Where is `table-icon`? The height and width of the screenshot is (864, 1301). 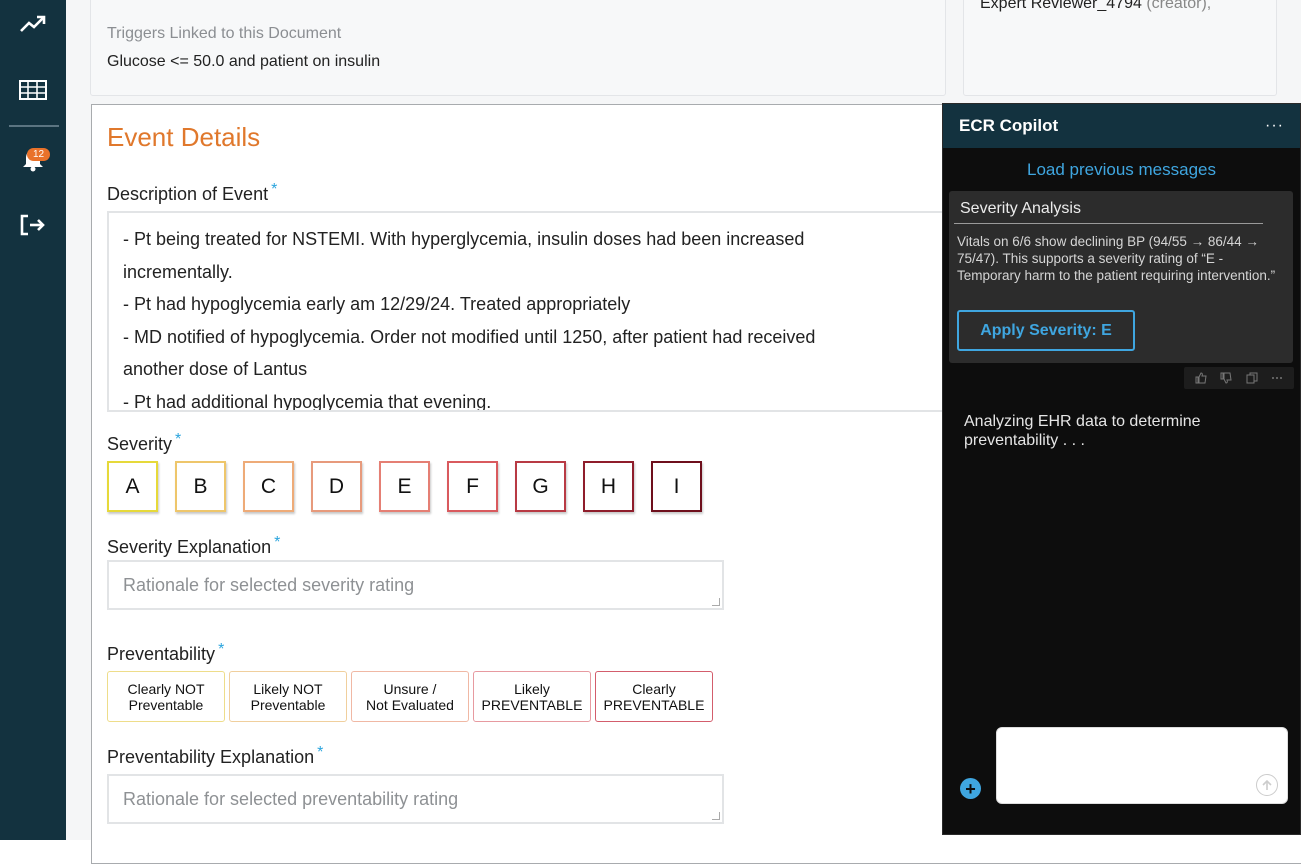 table-icon is located at coordinates (33, 90).